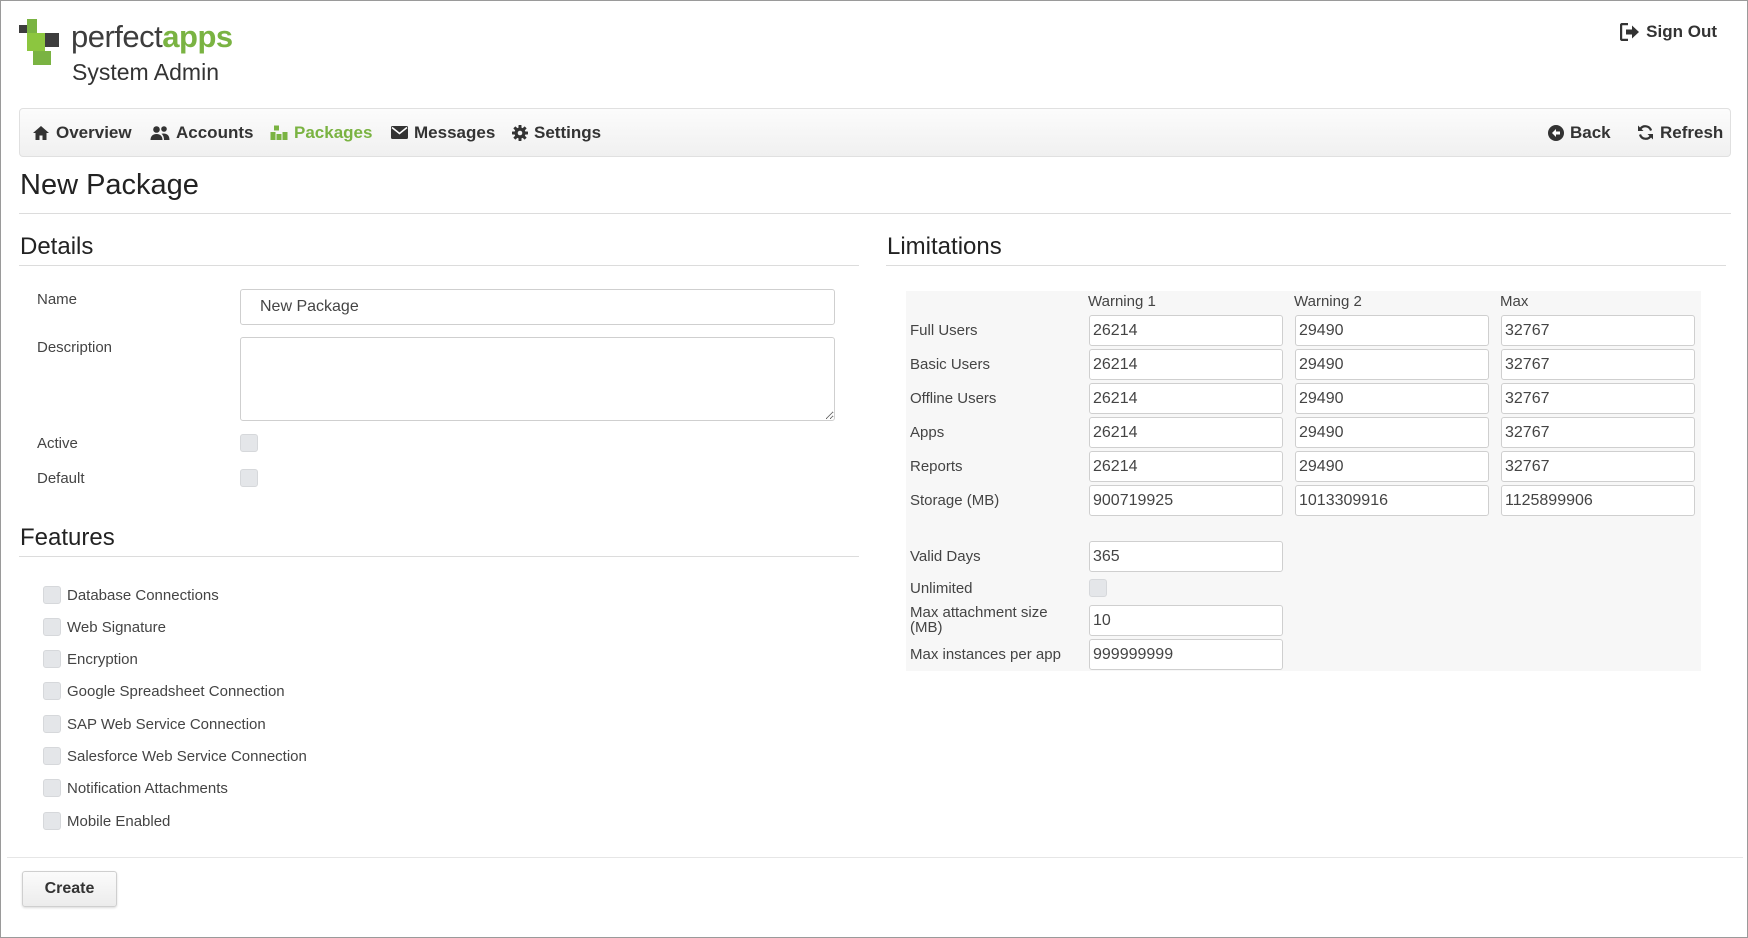 Image resolution: width=1748 pixels, height=938 pixels. What do you see at coordinates (1598, 466) in the screenshot?
I see `reports-max-input` at bounding box center [1598, 466].